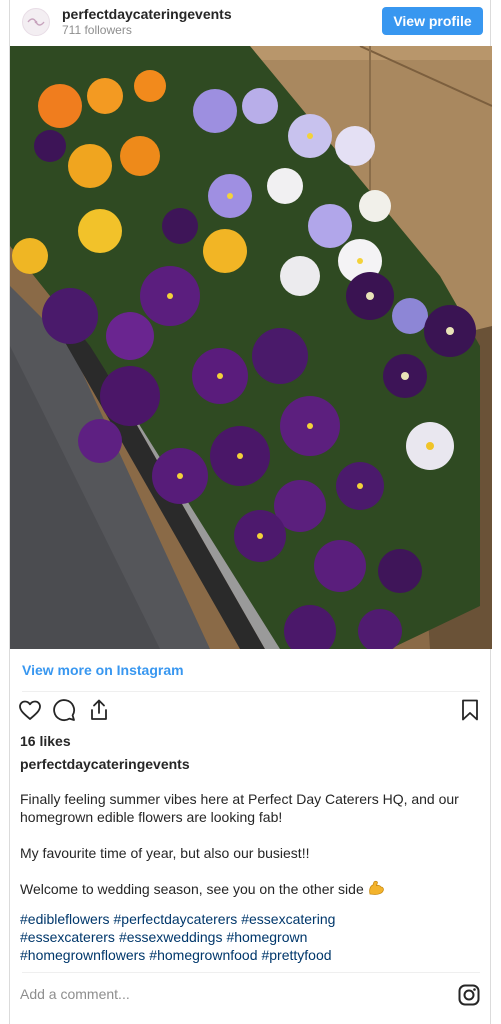  What do you see at coordinates (97, 30) in the screenshot?
I see `follower-count: 711 followers` at bounding box center [97, 30].